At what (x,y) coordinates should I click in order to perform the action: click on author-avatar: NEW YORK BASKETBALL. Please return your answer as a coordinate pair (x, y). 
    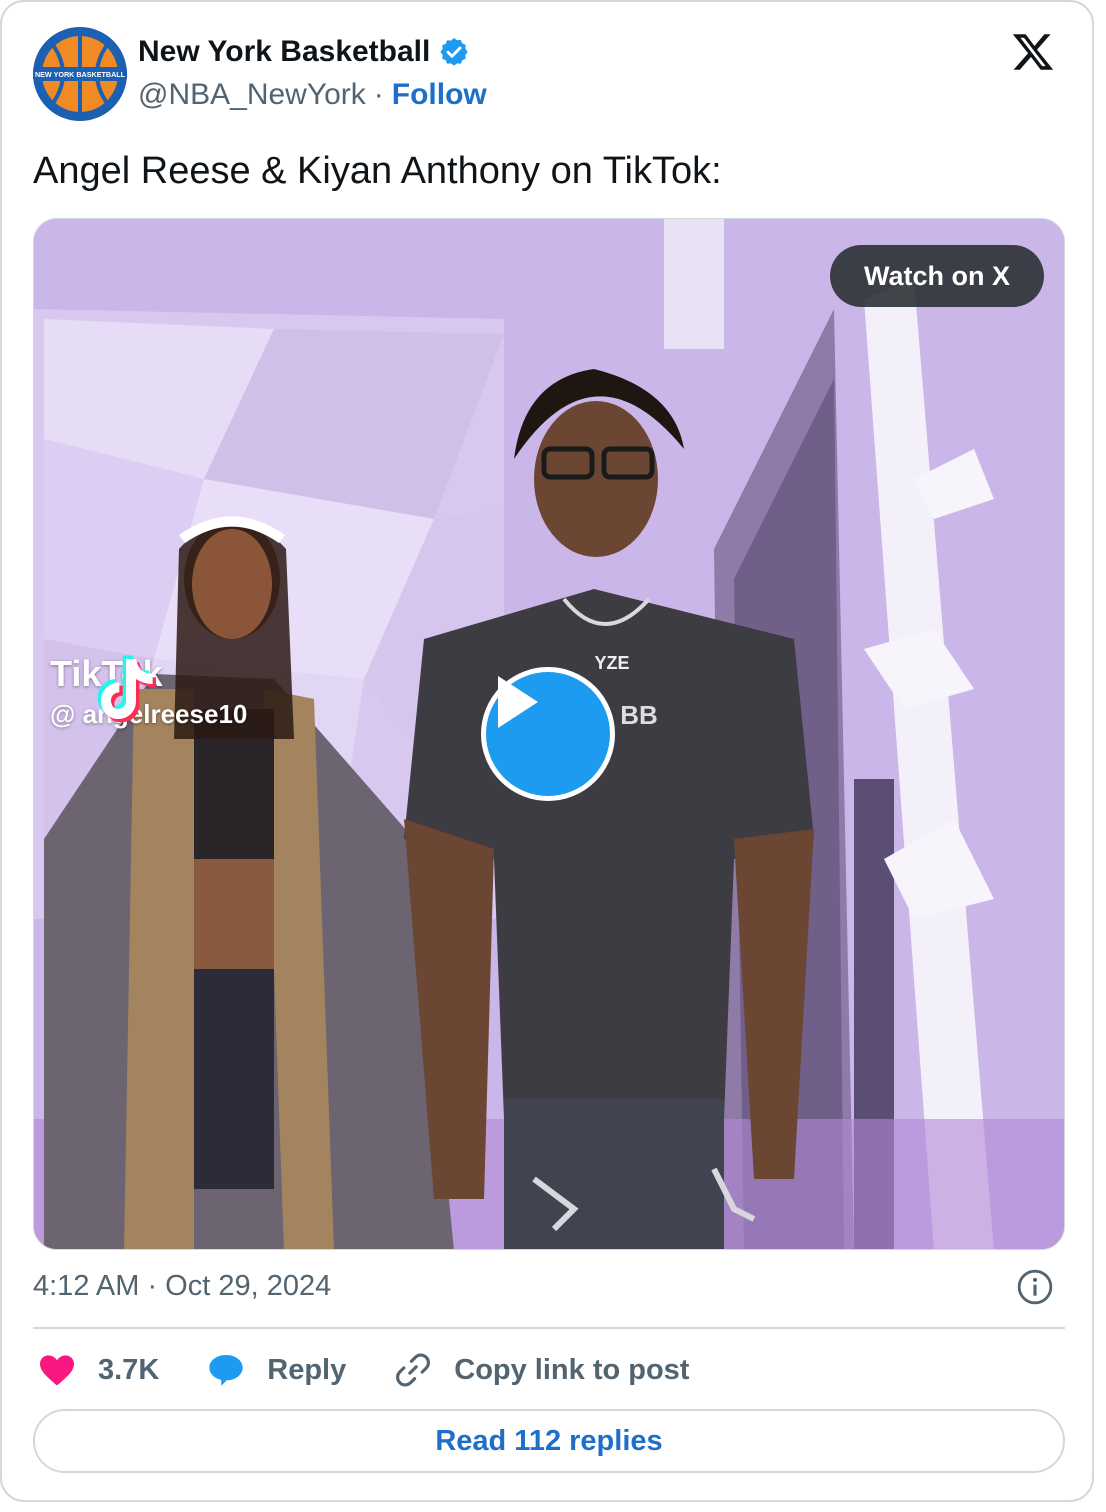
    Looking at the image, I should click on (80, 74).